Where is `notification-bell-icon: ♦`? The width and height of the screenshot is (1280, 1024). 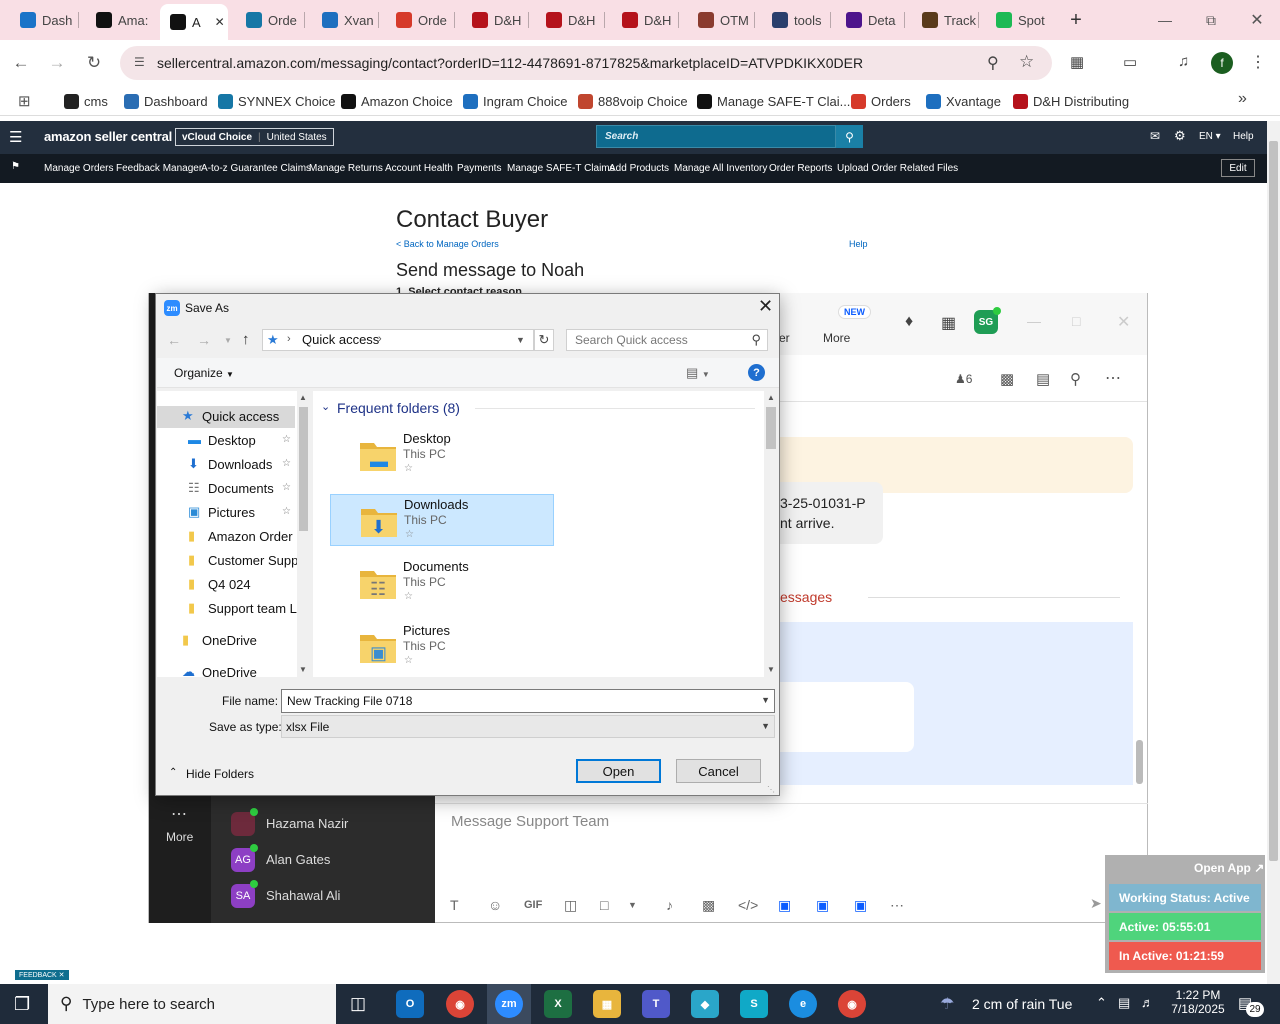
notification-bell-icon: ♦ is located at coordinates (909, 322).